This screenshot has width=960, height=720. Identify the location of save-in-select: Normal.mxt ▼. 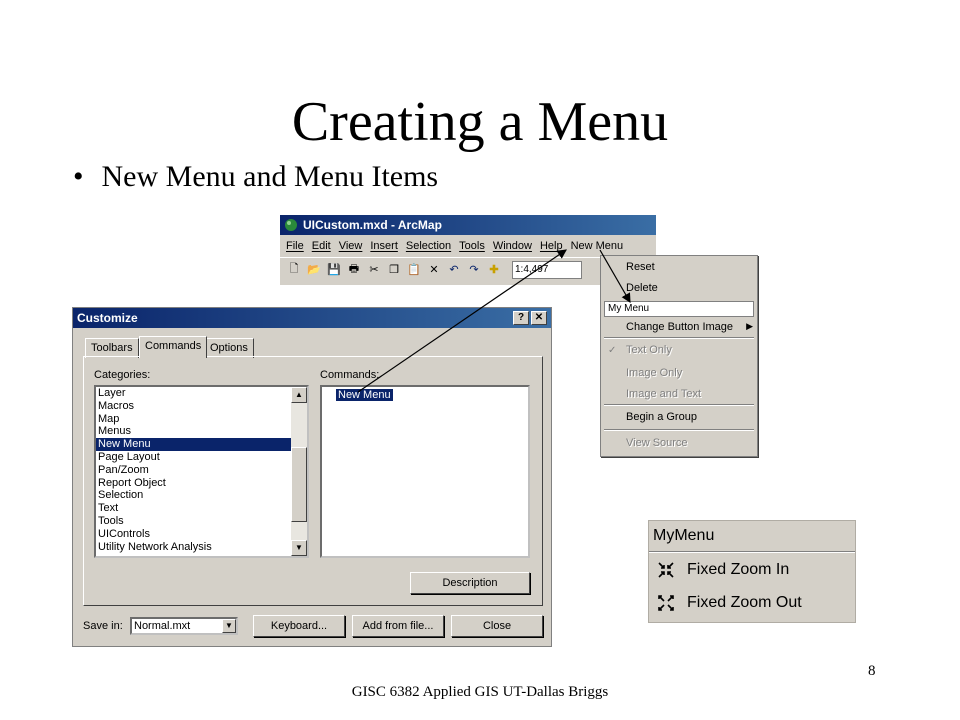
(184, 626).